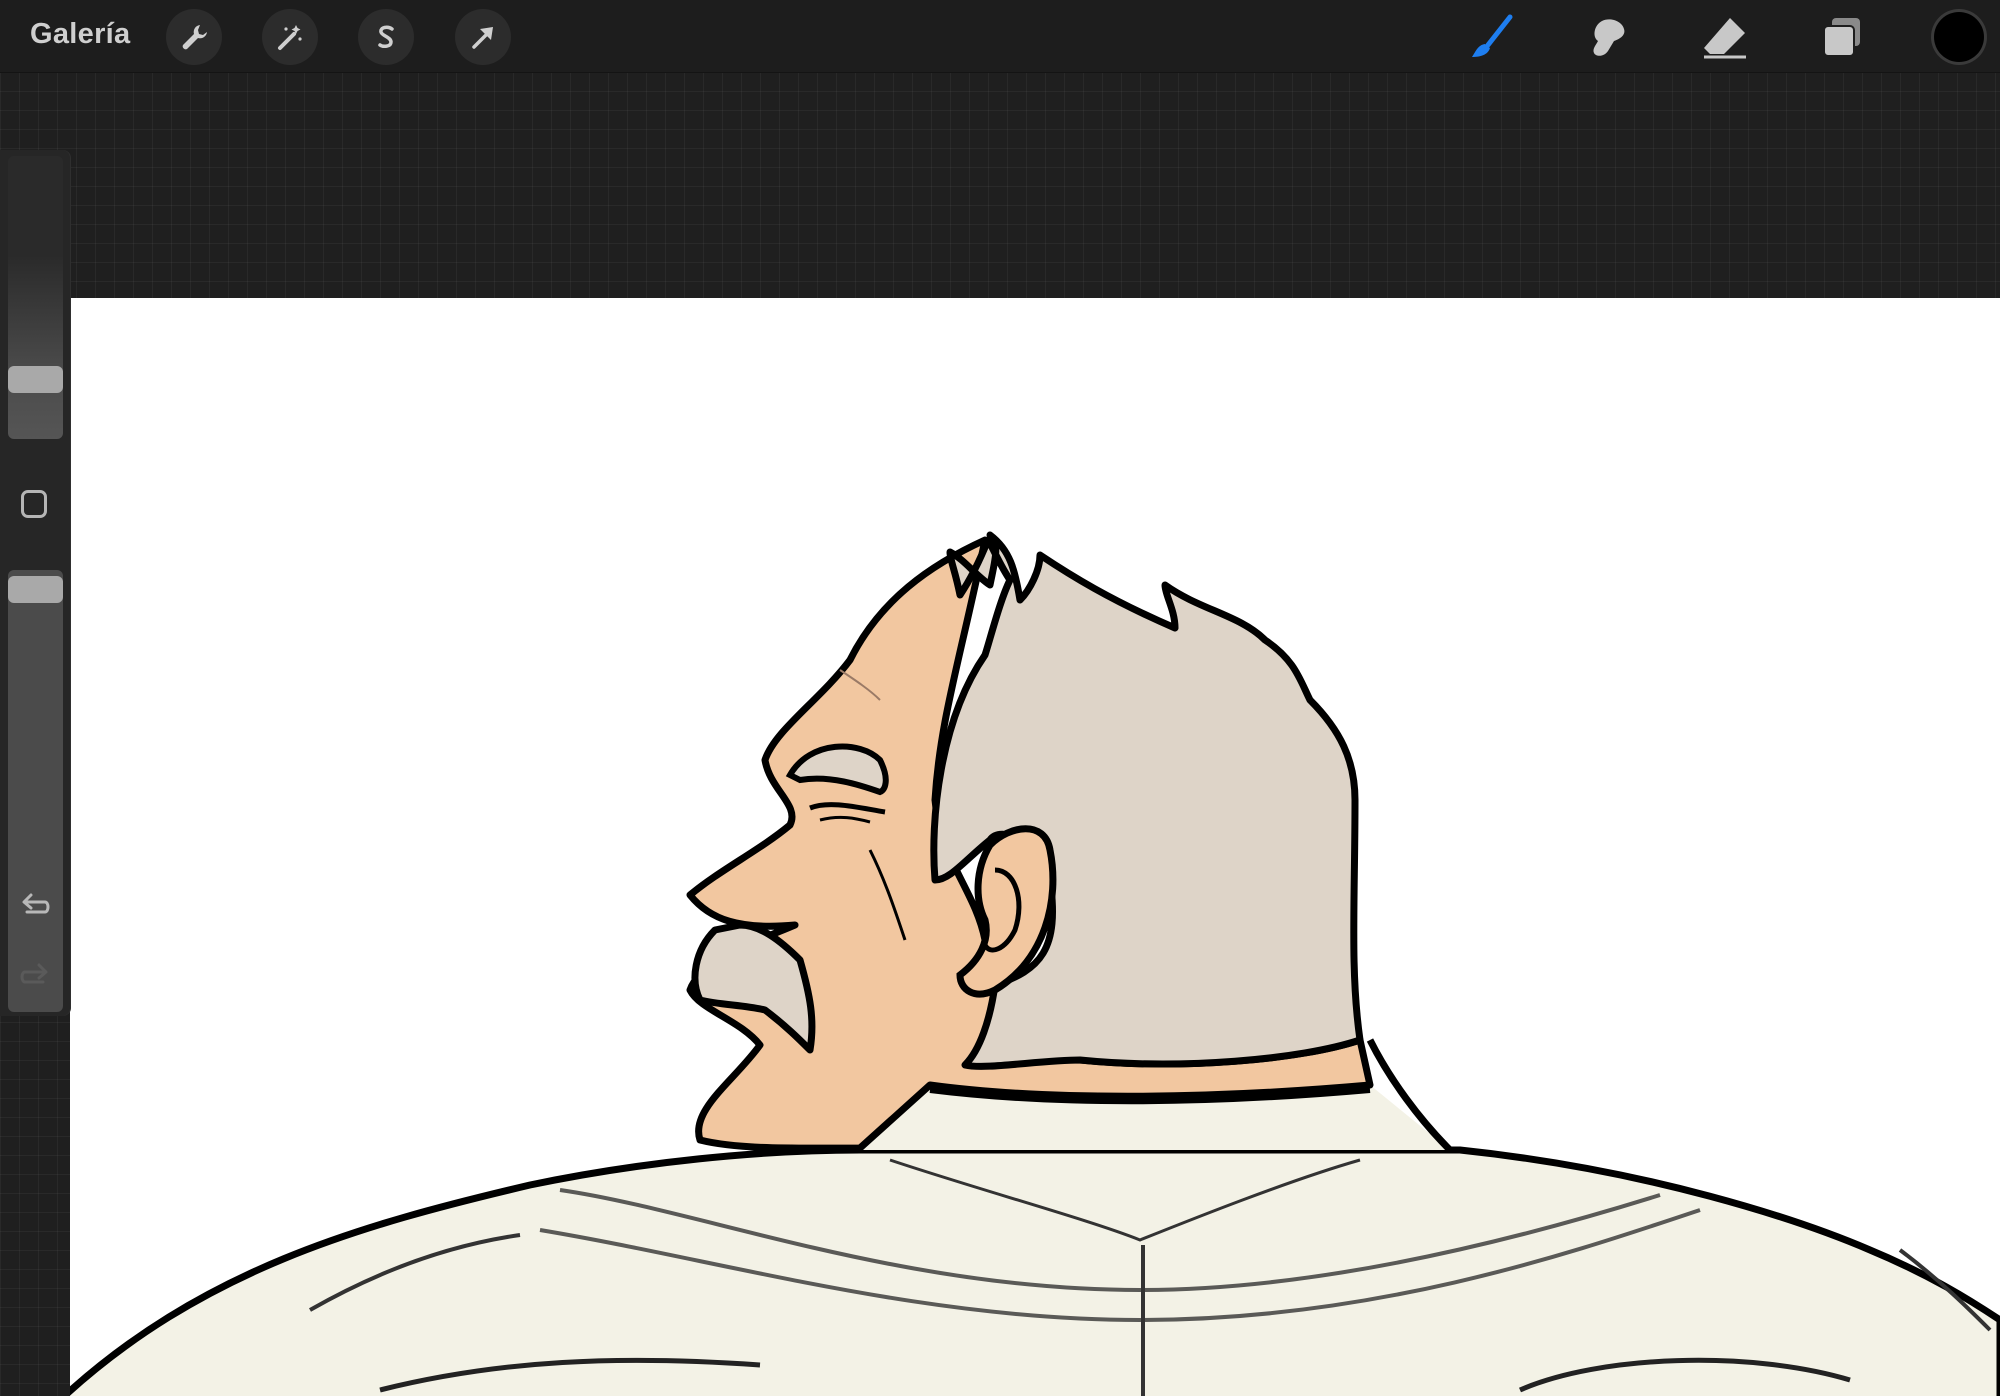 This screenshot has height=1396, width=2000. I want to click on top-toolbar: Galería, so click(1000, 36).